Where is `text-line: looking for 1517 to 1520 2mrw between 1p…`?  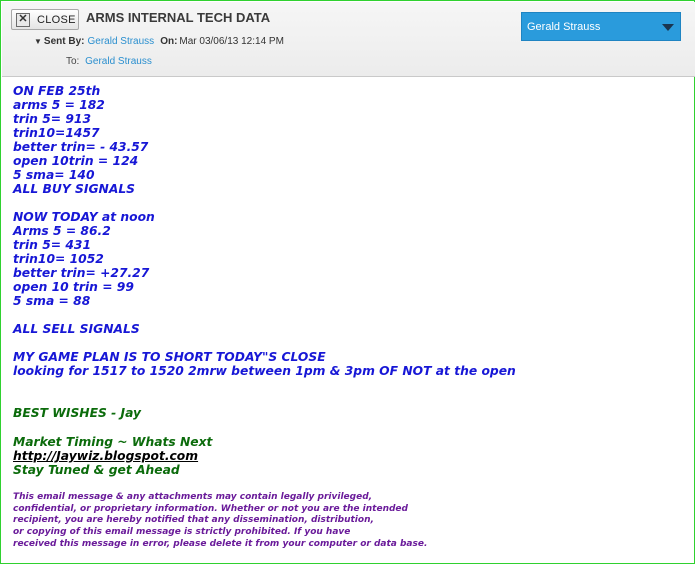
text-line: looking for 1517 to 1520 2mrw between 1p… is located at coordinates (264, 371).